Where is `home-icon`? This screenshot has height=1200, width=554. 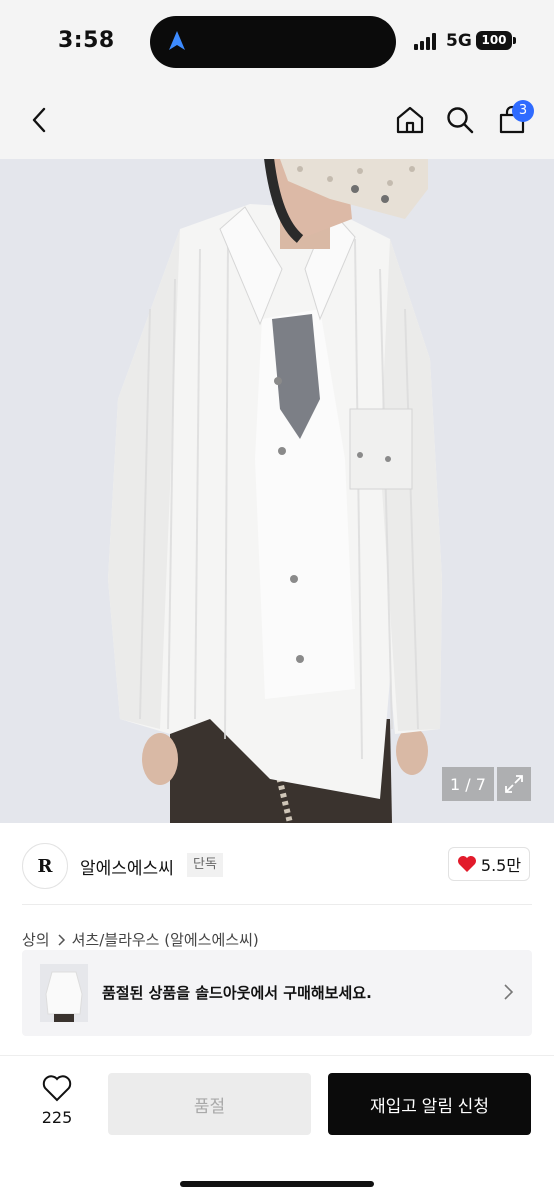 home-icon is located at coordinates (410, 120).